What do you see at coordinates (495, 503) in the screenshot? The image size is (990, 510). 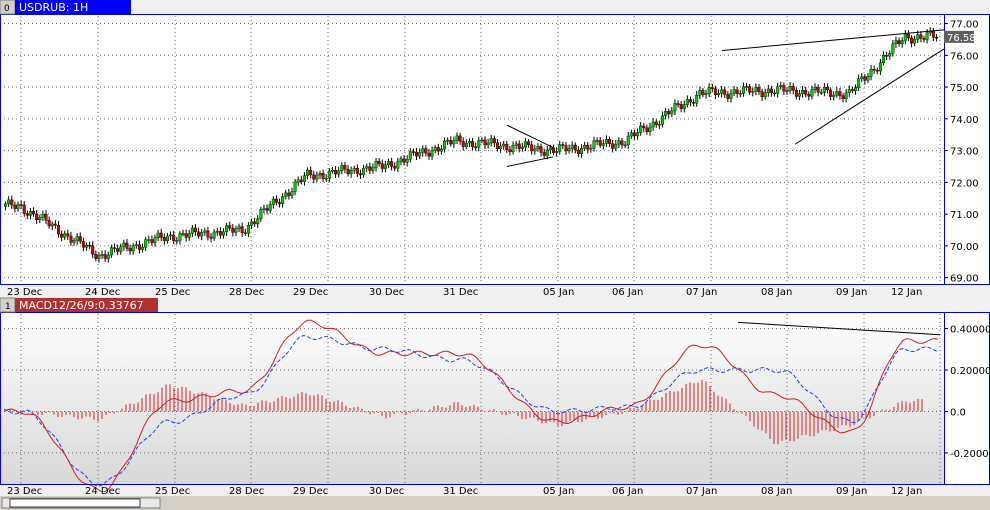 I see `horizontal-scrollbar` at bounding box center [495, 503].